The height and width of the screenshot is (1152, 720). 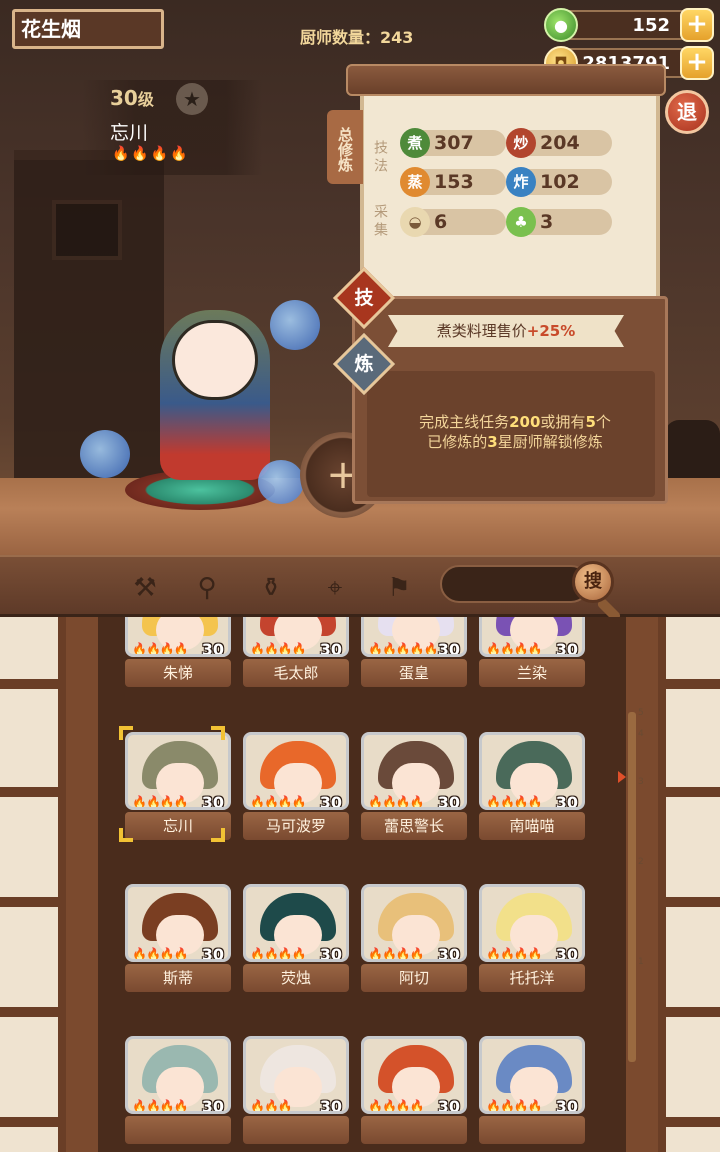 I want to click on back-button: 退, so click(x=687, y=112).